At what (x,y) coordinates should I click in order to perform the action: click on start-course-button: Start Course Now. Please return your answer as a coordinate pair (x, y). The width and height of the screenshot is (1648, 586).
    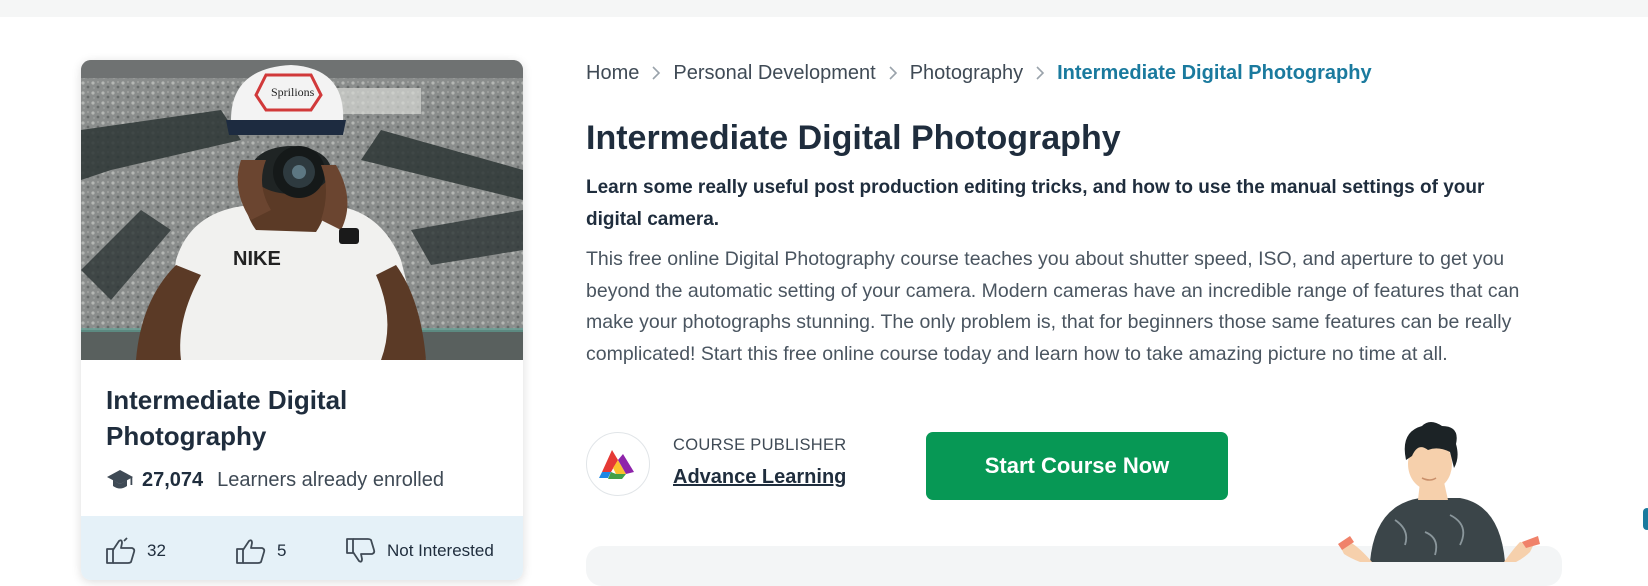
    Looking at the image, I should click on (1077, 466).